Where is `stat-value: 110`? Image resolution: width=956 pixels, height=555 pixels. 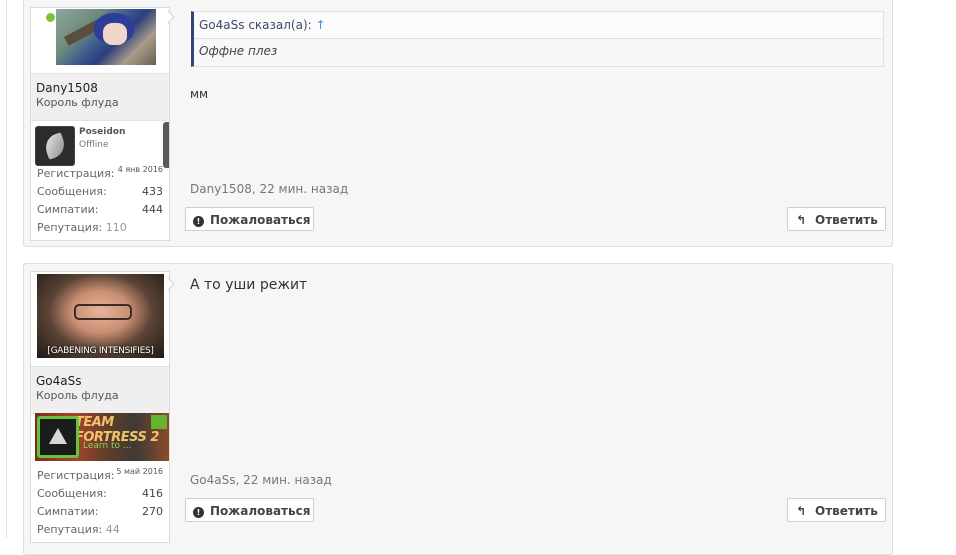
stat-value: 110 is located at coordinates (116, 227).